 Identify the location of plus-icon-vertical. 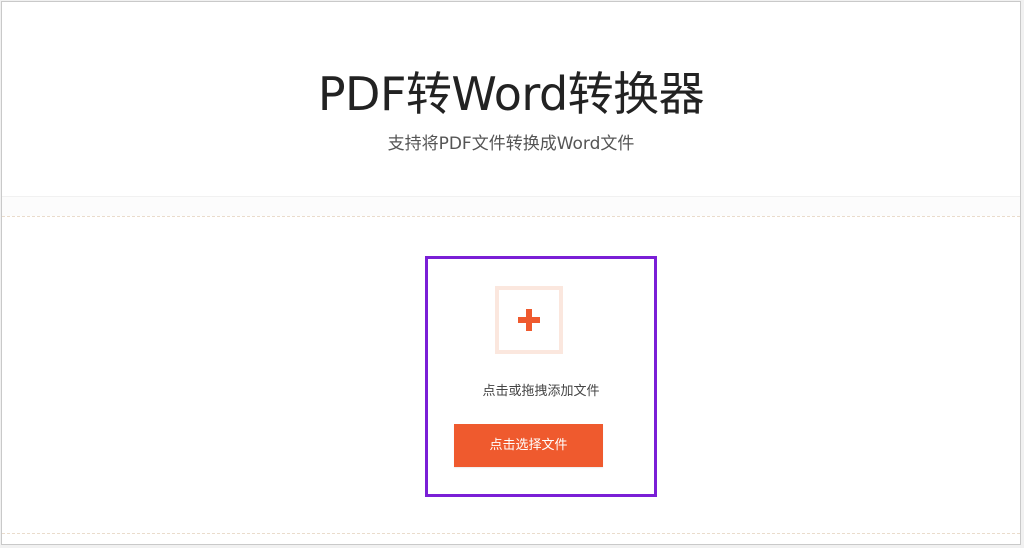
(529, 320).